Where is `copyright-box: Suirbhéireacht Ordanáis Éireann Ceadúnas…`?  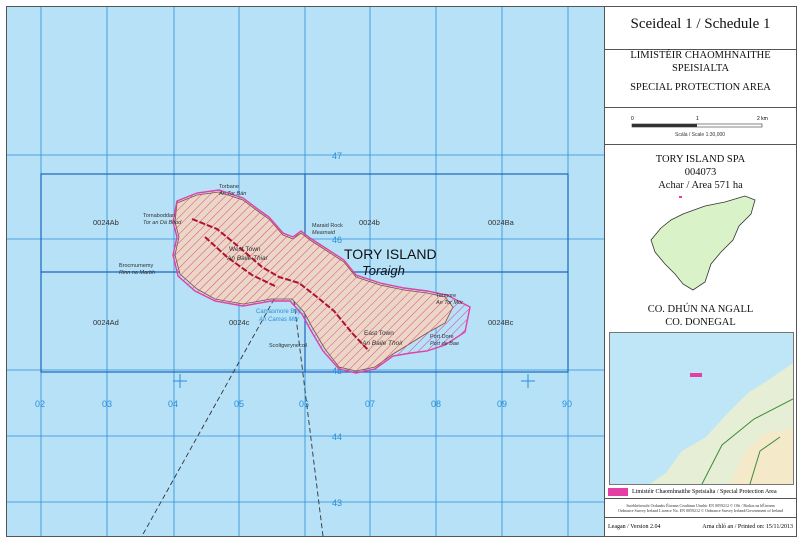 copyright-box: Suirbhéireacht Ordanáis Éireann Ceadúnas… is located at coordinates (700, 508).